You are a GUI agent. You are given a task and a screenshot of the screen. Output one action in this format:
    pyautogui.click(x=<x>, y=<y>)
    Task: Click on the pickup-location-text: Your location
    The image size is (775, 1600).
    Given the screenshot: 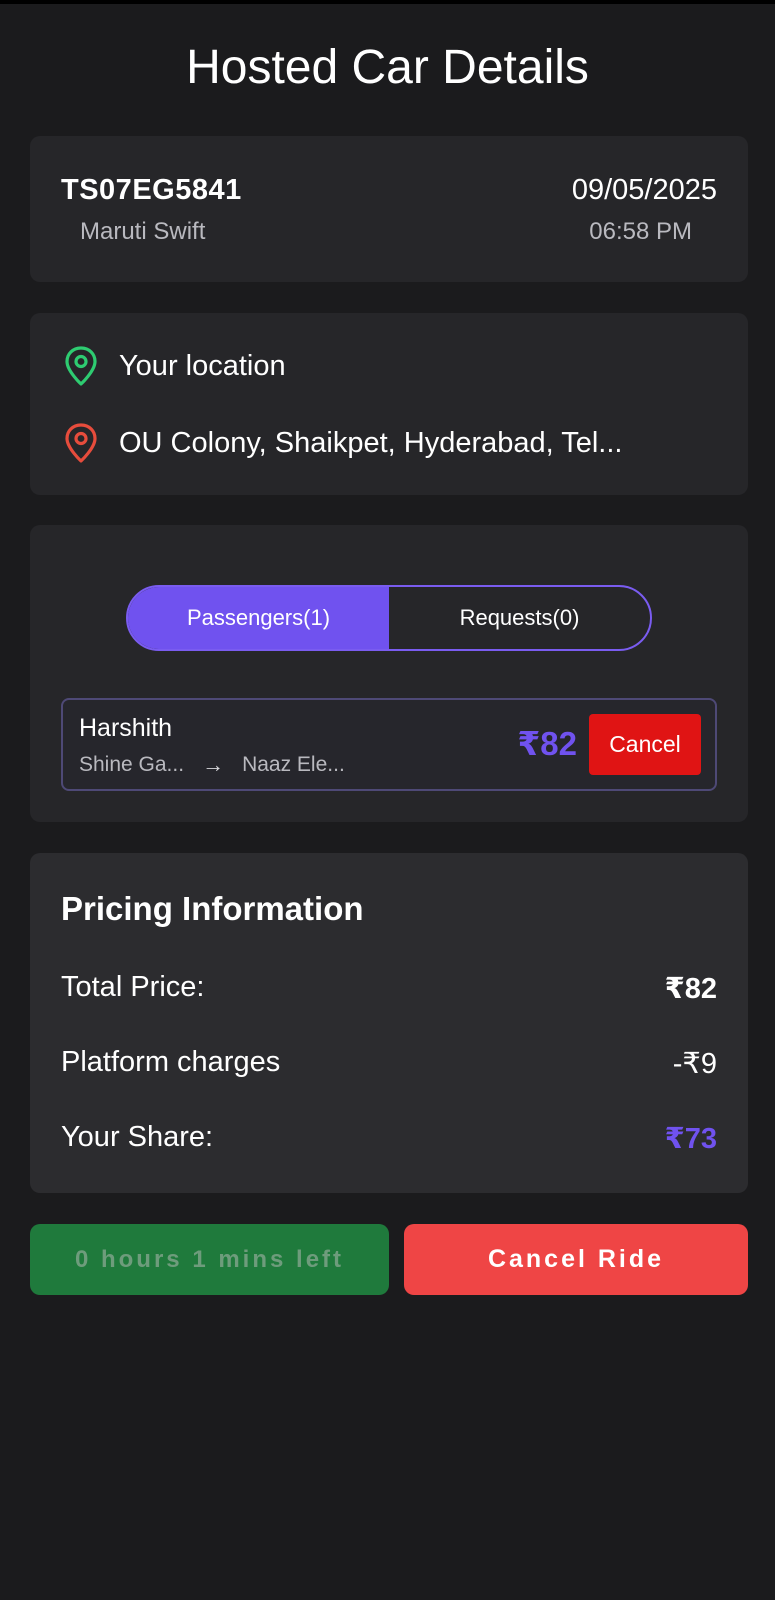 What is the action you would take?
    pyautogui.click(x=202, y=365)
    